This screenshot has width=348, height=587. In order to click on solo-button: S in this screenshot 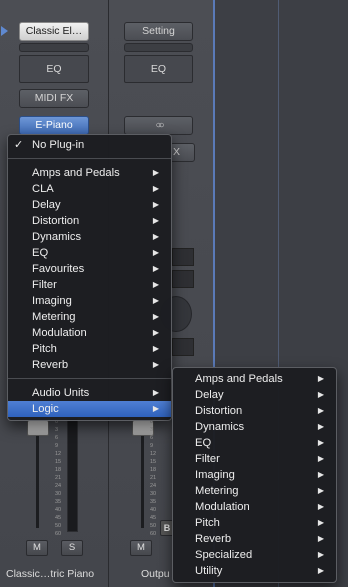, I will do `click(72, 548)`.